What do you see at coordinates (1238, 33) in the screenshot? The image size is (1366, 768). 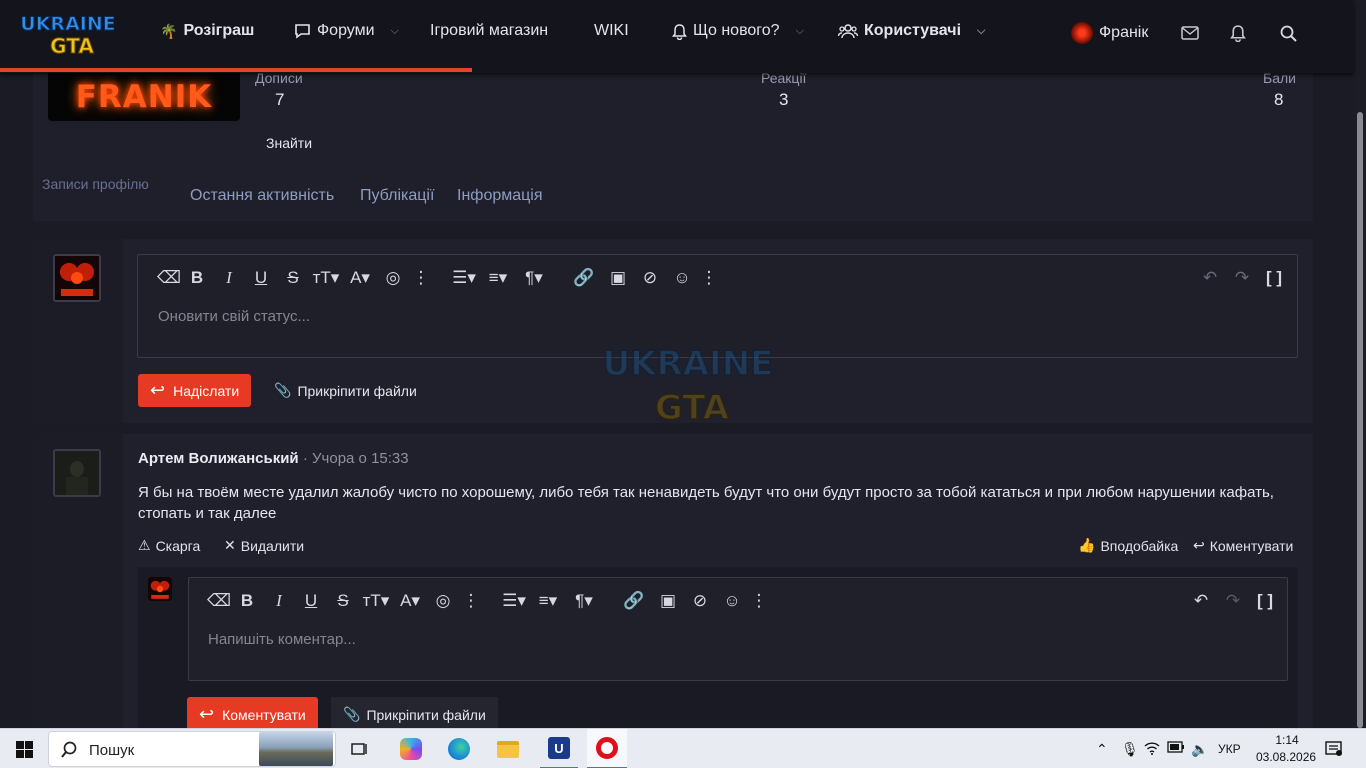 I see `notifications-bell-icon` at bounding box center [1238, 33].